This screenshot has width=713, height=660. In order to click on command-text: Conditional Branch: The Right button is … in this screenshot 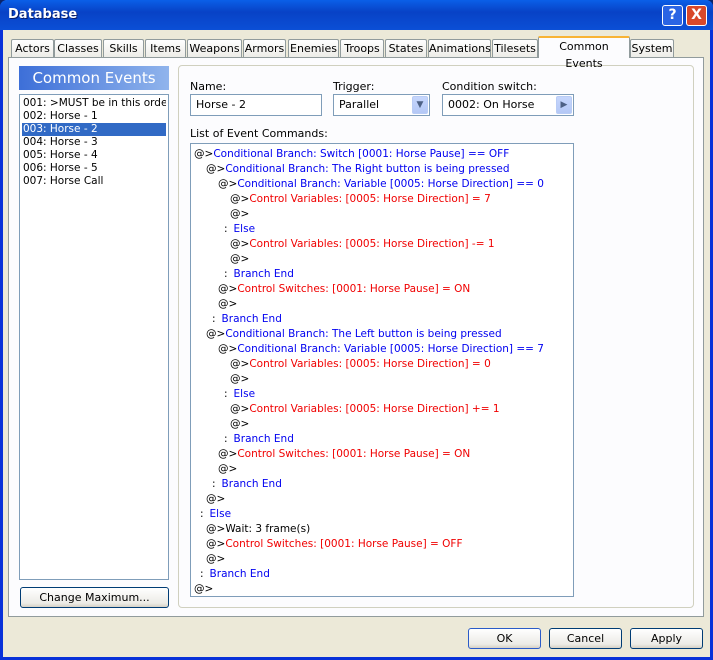, I will do `click(367, 169)`.